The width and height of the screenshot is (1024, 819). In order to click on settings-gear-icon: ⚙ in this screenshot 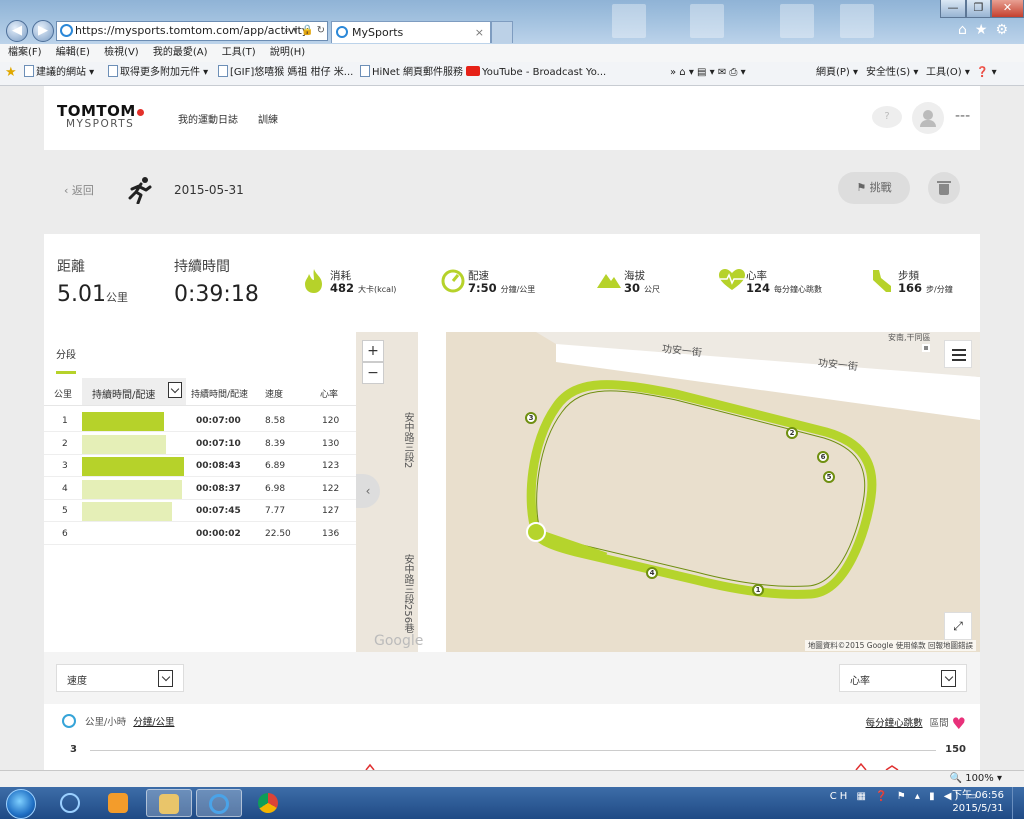, I will do `click(1005, 30)`.